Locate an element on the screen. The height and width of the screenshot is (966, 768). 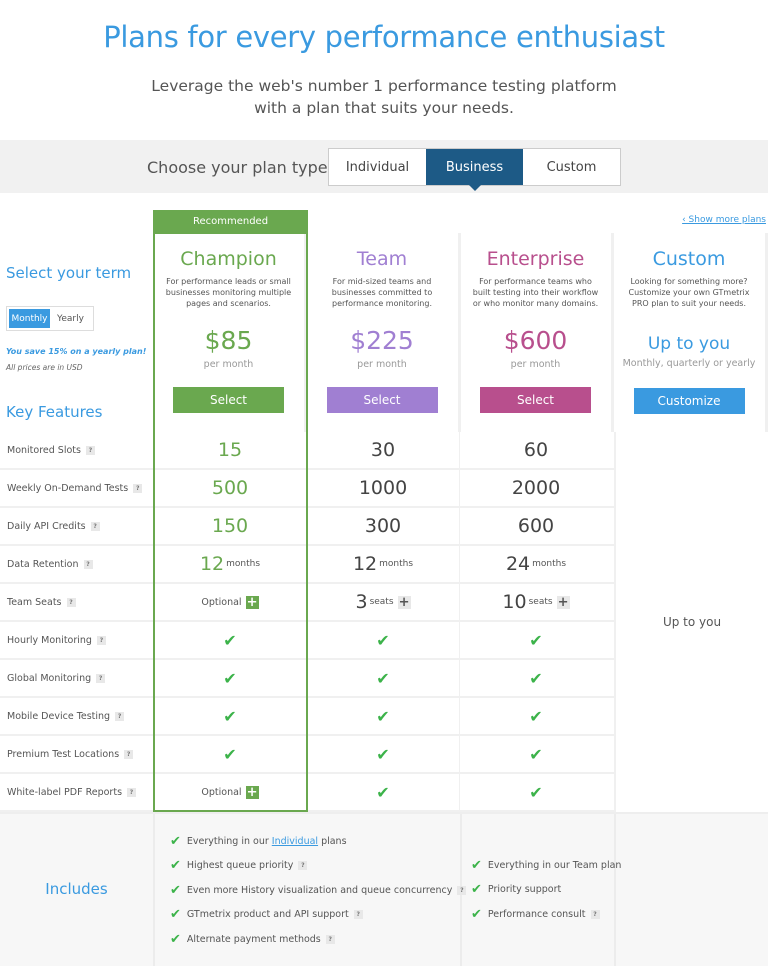
include-item: ✔ Highest queue priority? is located at coordinates (318, 866).